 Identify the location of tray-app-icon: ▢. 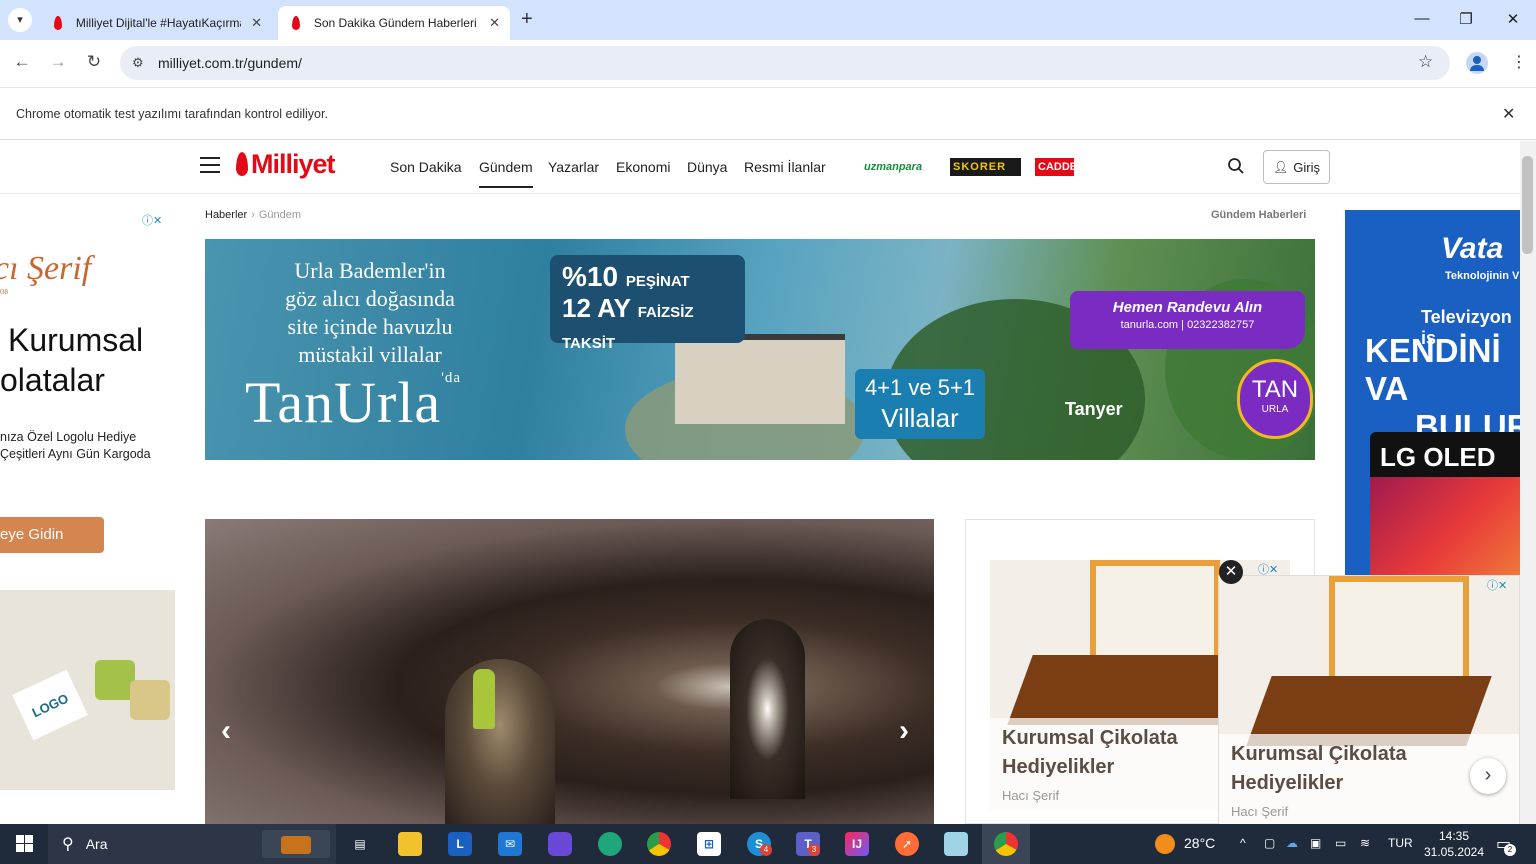
(1269, 843).